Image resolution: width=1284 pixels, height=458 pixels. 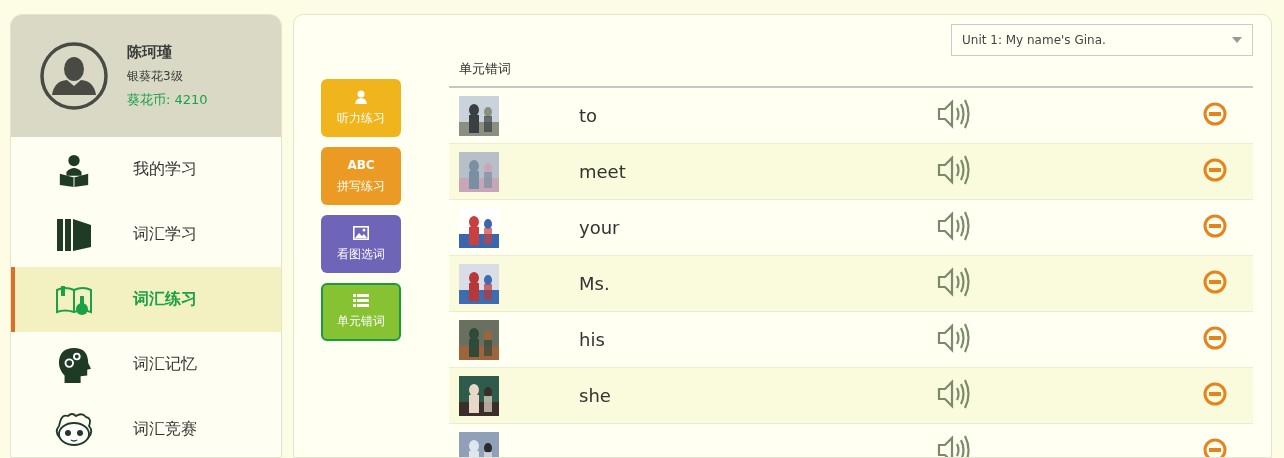 What do you see at coordinates (1102, 40) in the screenshot?
I see `unit-dropdown: Unit 1: My name's Gina.` at bounding box center [1102, 40].